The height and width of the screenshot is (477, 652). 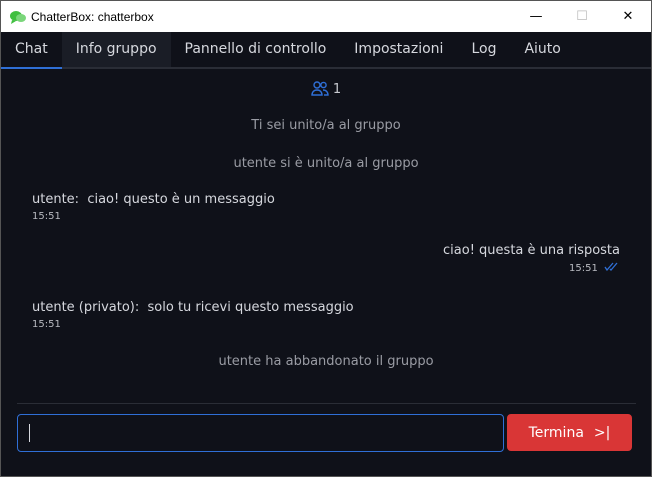 What do you see at coordinates (398, 49) in the screenshot?
I see `tab-impostazioni: Impostazioni` at bounding box center [398, 49].